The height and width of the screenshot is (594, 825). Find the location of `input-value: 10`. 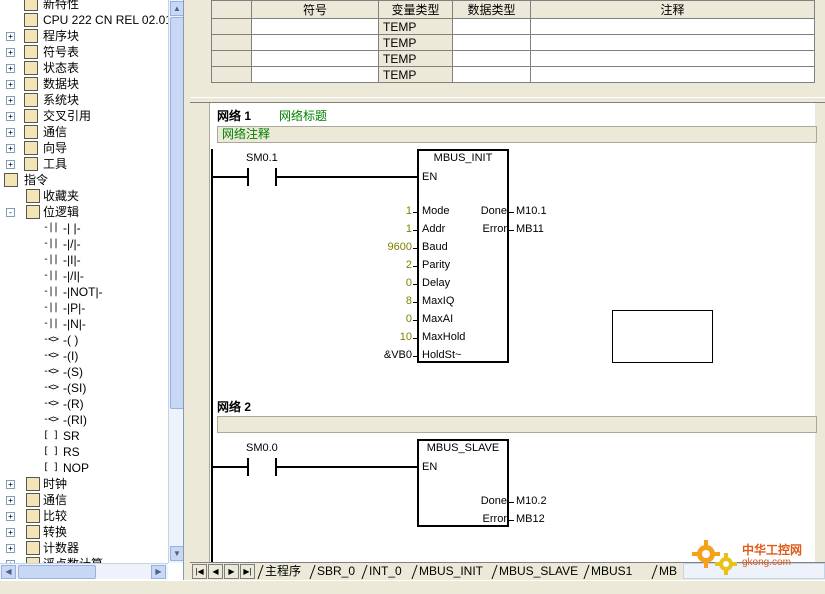

input-value: 10 is located at coordinates (385, 337).